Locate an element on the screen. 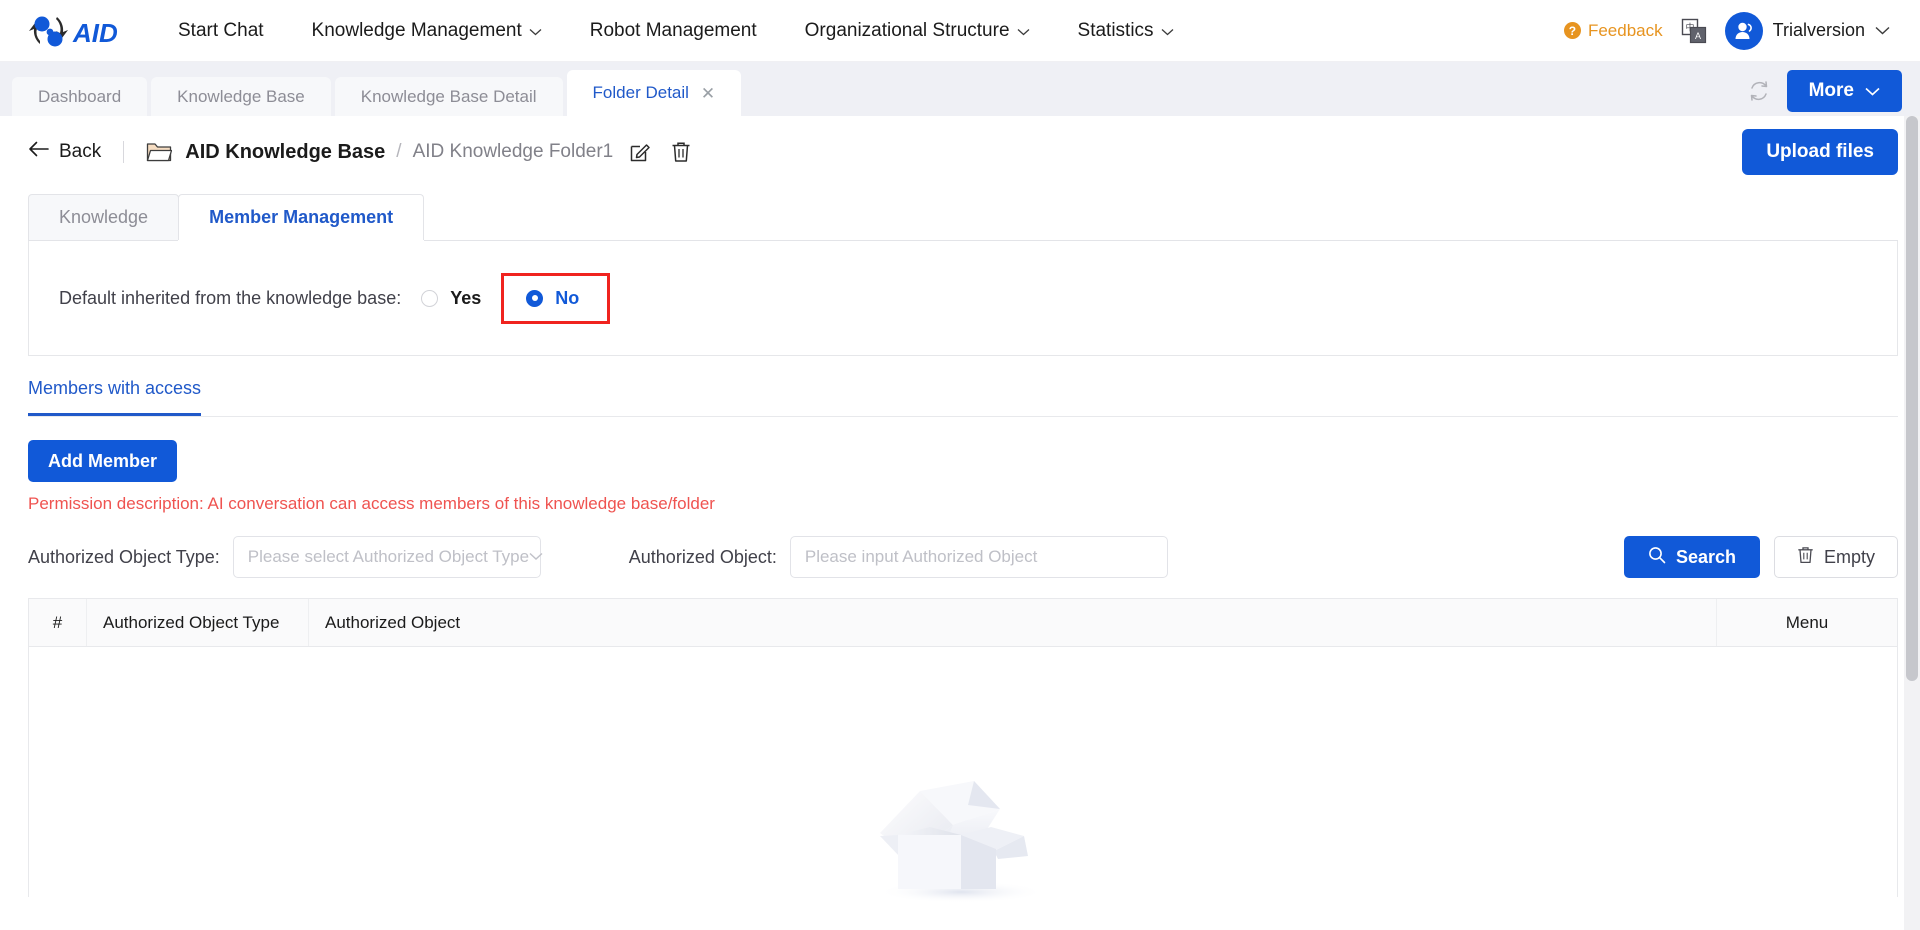 The image size is (1920, 930). add-member-button: Add Member is located at coordinates (103, 461).